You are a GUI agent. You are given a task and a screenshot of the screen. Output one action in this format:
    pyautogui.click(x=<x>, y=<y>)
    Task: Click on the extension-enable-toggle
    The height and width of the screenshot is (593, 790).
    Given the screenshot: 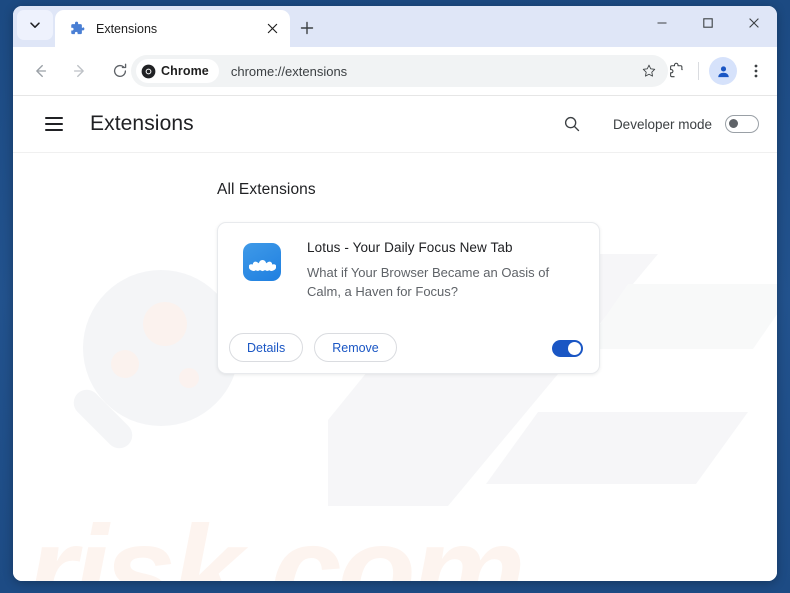 What is the action you would take?
    pyautogui.click(x=567, y=348)
    